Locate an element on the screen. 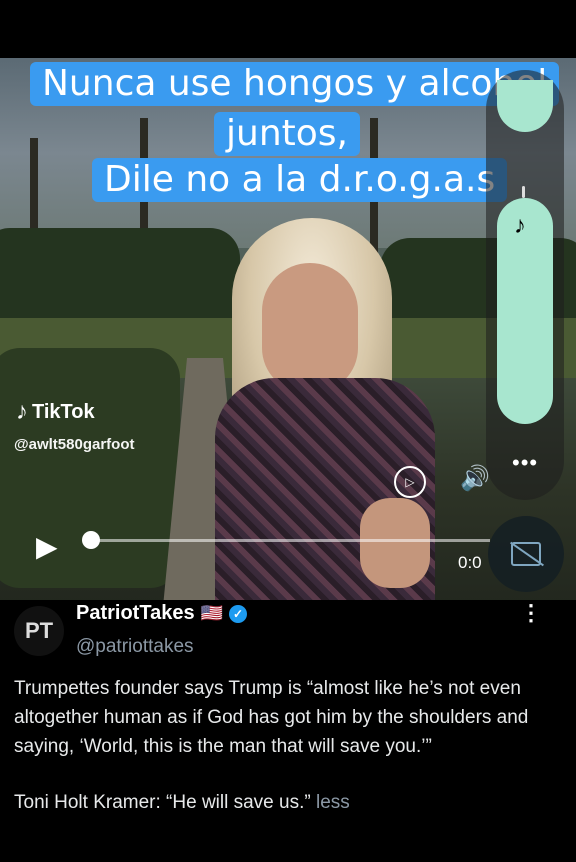 The height and width of the screenshot is (862, 576). person-face is located at coordinates (310, 328).